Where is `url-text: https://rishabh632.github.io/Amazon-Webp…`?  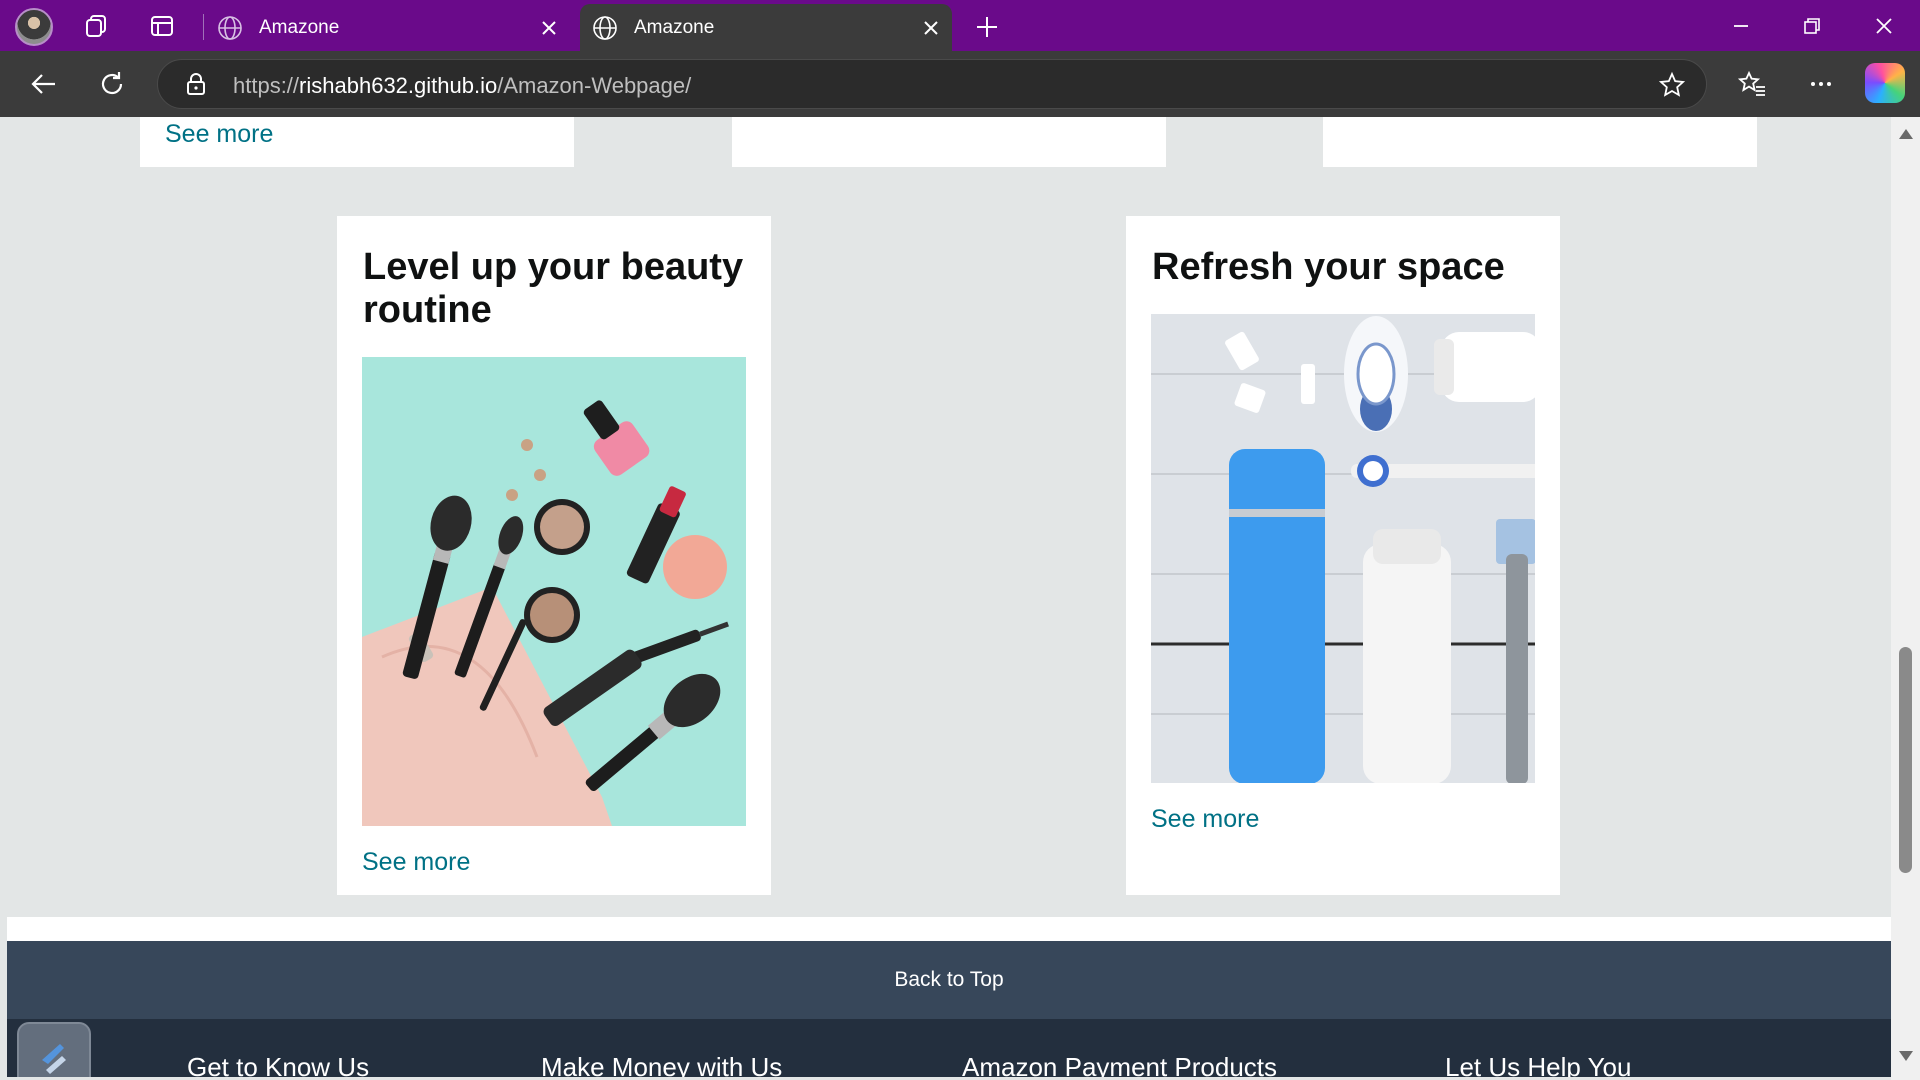
url-text: https://rishabh632.github.io/Amazon-Webp… is located at coordinates (462, 86).